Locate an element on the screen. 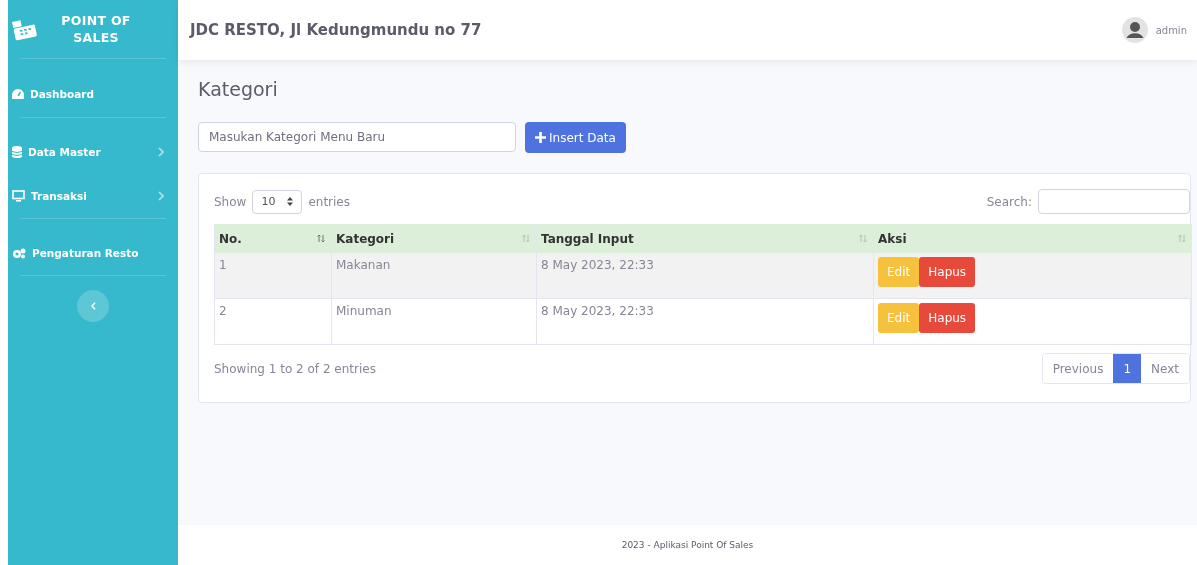 The height and width of the screenshot is (565, 1197). footer-text: 2023 - Aplikasi Point Of Sales is located at coordinates (687, 545).